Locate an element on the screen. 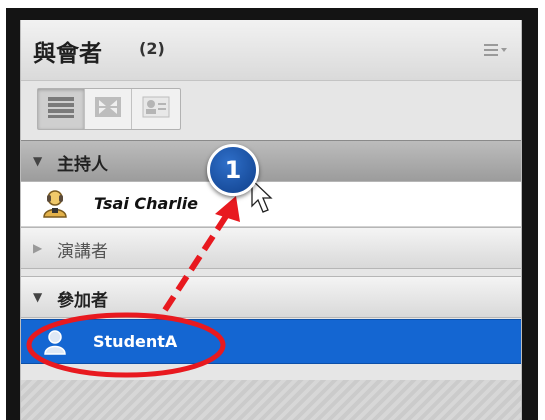 The height and width of the screenshot is (420, 545). attendee-row-selected: StudentA is located at coordinates (271, 341).